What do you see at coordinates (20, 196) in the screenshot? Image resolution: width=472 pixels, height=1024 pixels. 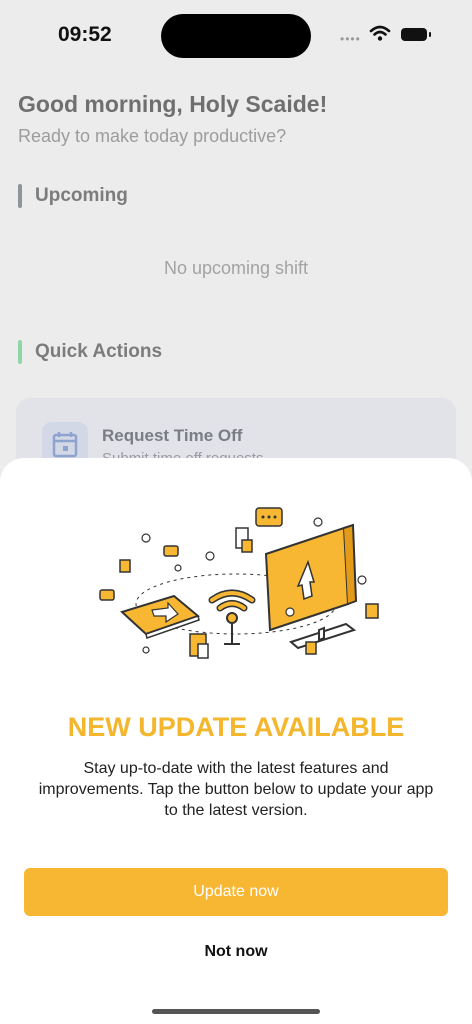 I see `upcoming-accent-bar` at bounding box center [20, 196].